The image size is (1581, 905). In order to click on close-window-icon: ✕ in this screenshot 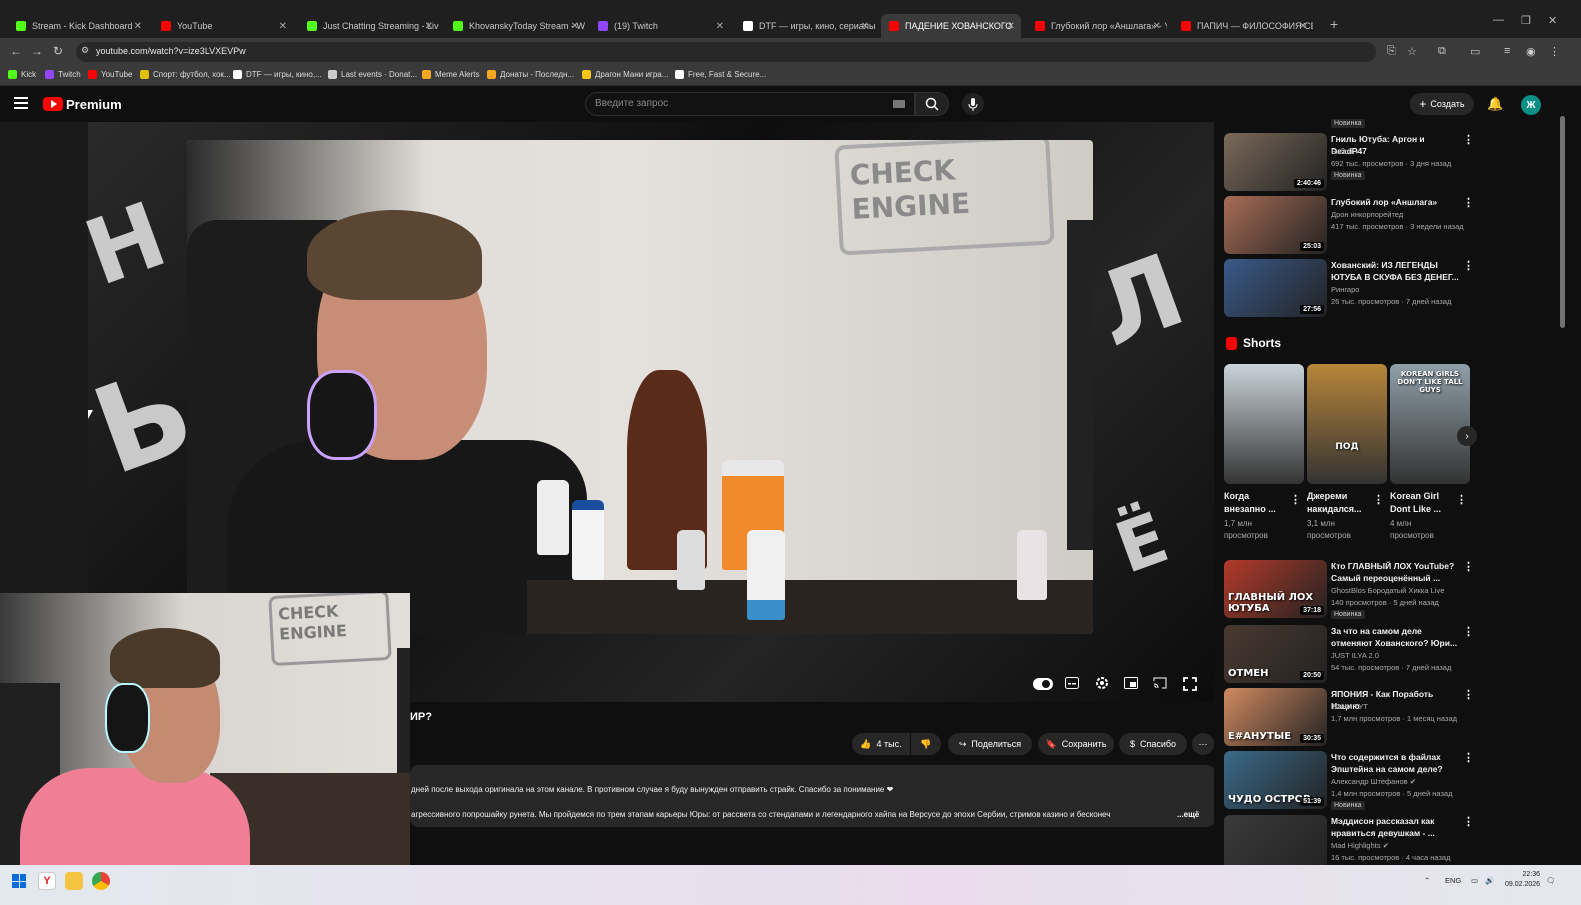, I will do `click(1552, 20)`.